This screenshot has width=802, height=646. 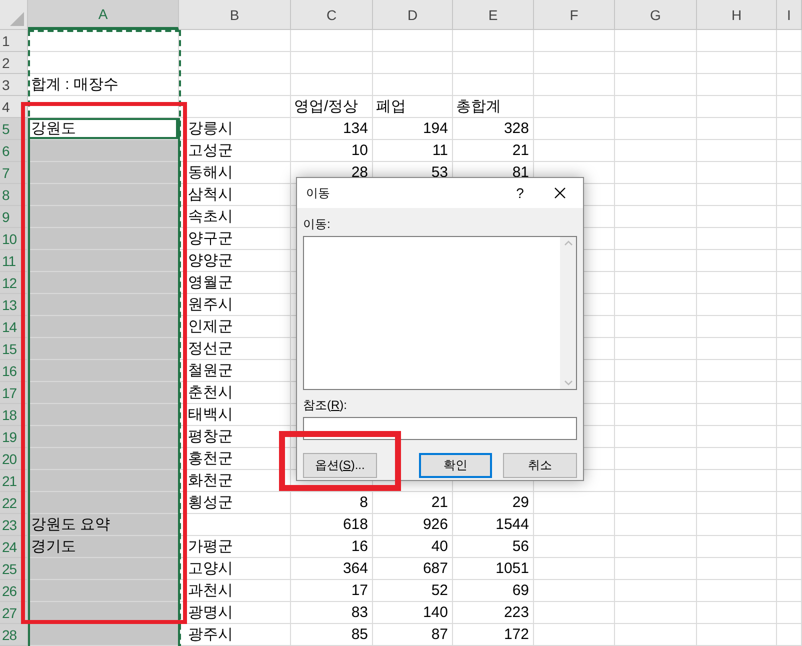 I want to click on row-header: 2, so click(x=14, y=63).